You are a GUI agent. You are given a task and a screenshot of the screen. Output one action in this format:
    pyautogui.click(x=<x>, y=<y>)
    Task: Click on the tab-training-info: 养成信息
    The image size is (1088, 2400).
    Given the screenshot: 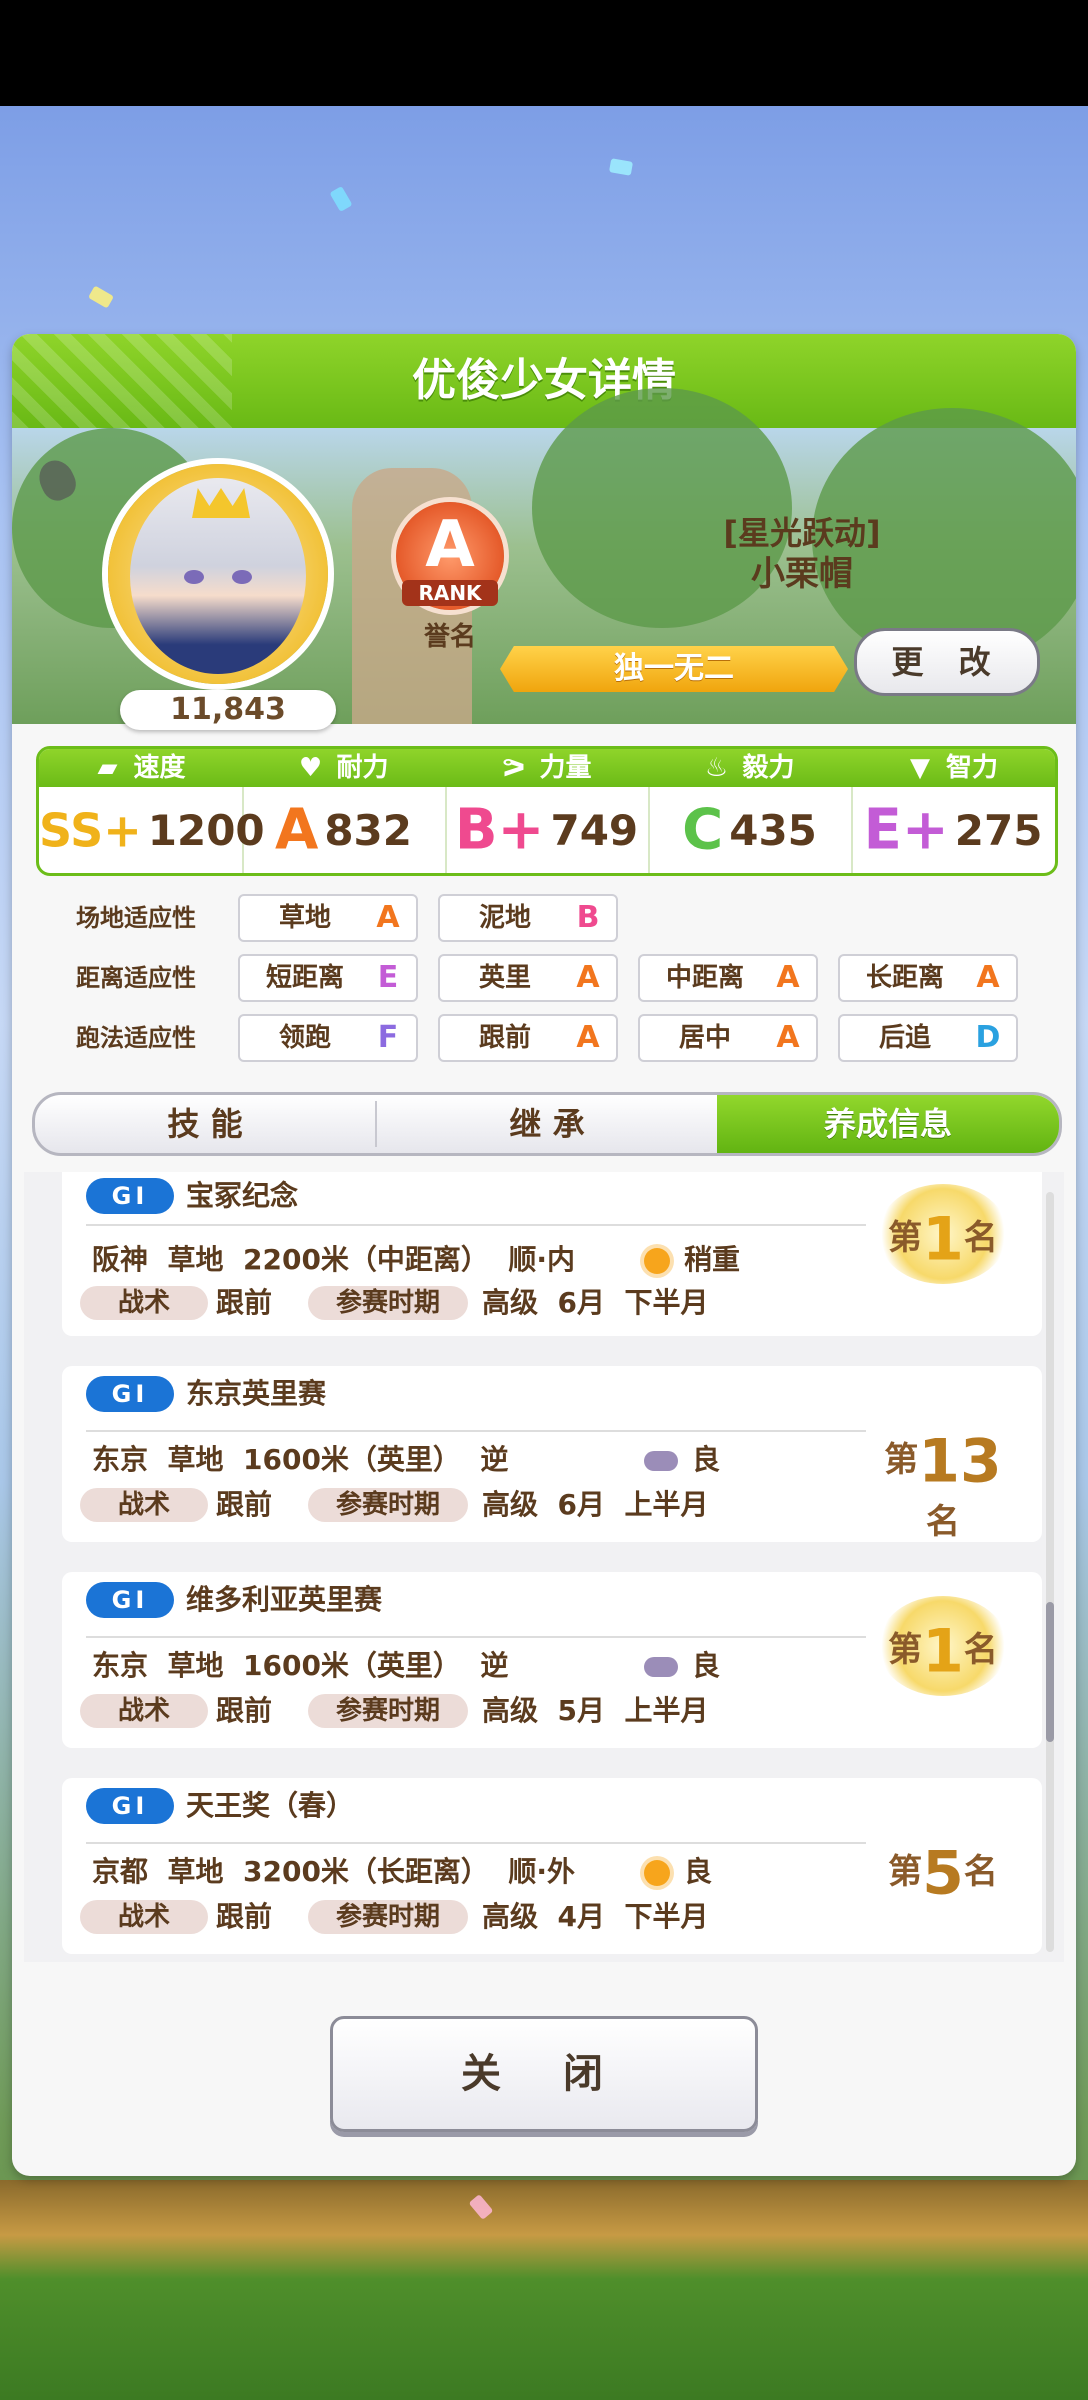 What is the action you would take?
    pyautogui.click(x=888, y=1124)
    